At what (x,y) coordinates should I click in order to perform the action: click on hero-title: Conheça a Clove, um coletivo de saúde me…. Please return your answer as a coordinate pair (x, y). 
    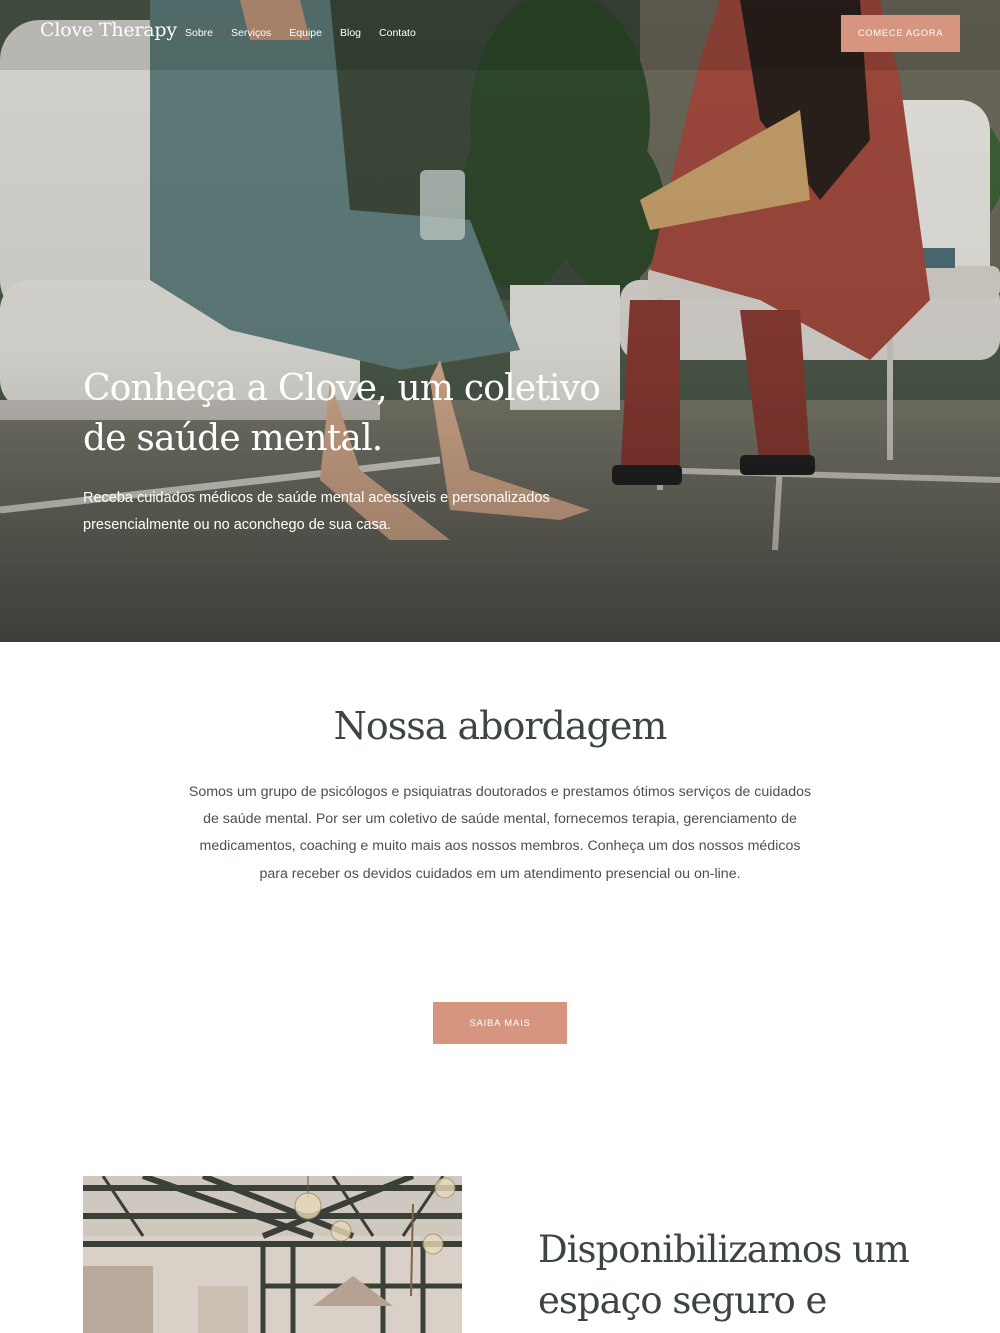
    Looking at the image, I should click on (342, 413).